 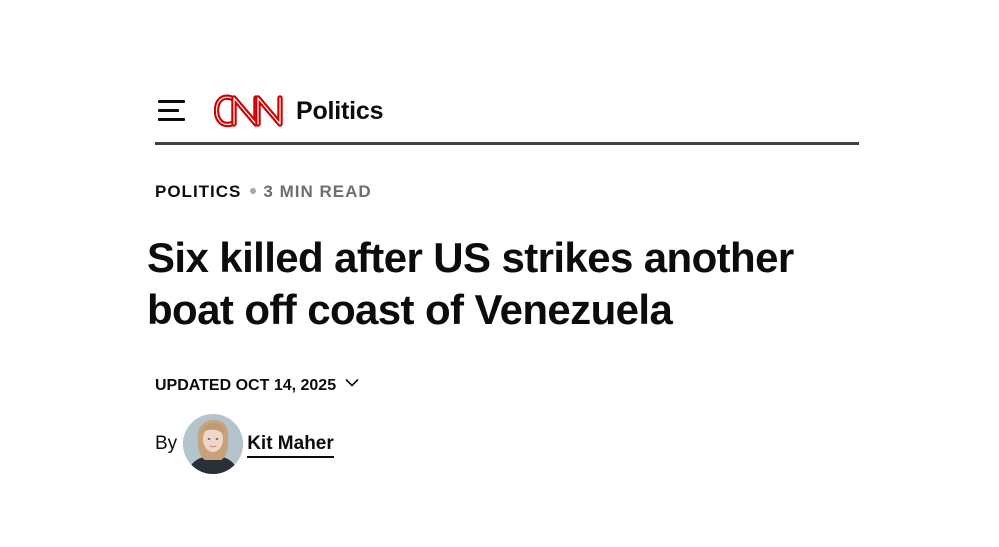 What do you see at coordinates (507, 116) in the screenshot?
I see `site-header: Politics` at bounding box center [507, 116].